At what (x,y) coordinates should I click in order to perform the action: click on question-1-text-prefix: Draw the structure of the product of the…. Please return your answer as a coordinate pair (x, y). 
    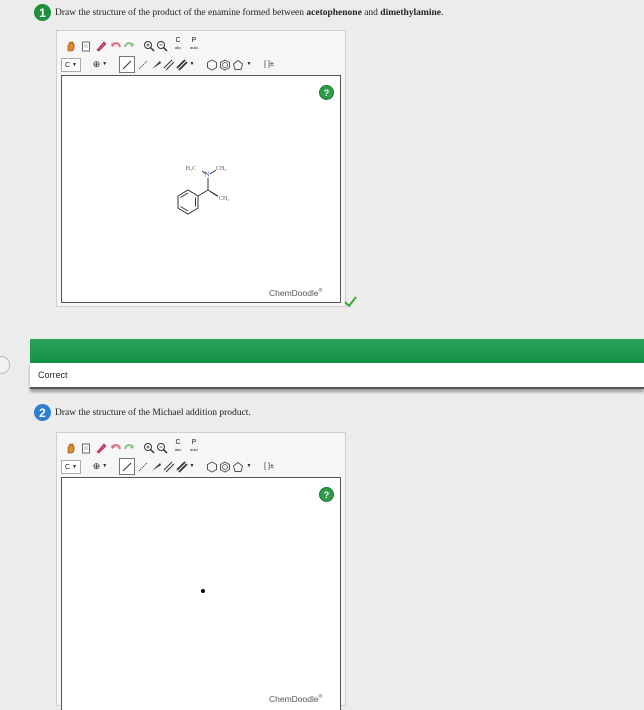
    Looking at the image, I should click on (181, 12).